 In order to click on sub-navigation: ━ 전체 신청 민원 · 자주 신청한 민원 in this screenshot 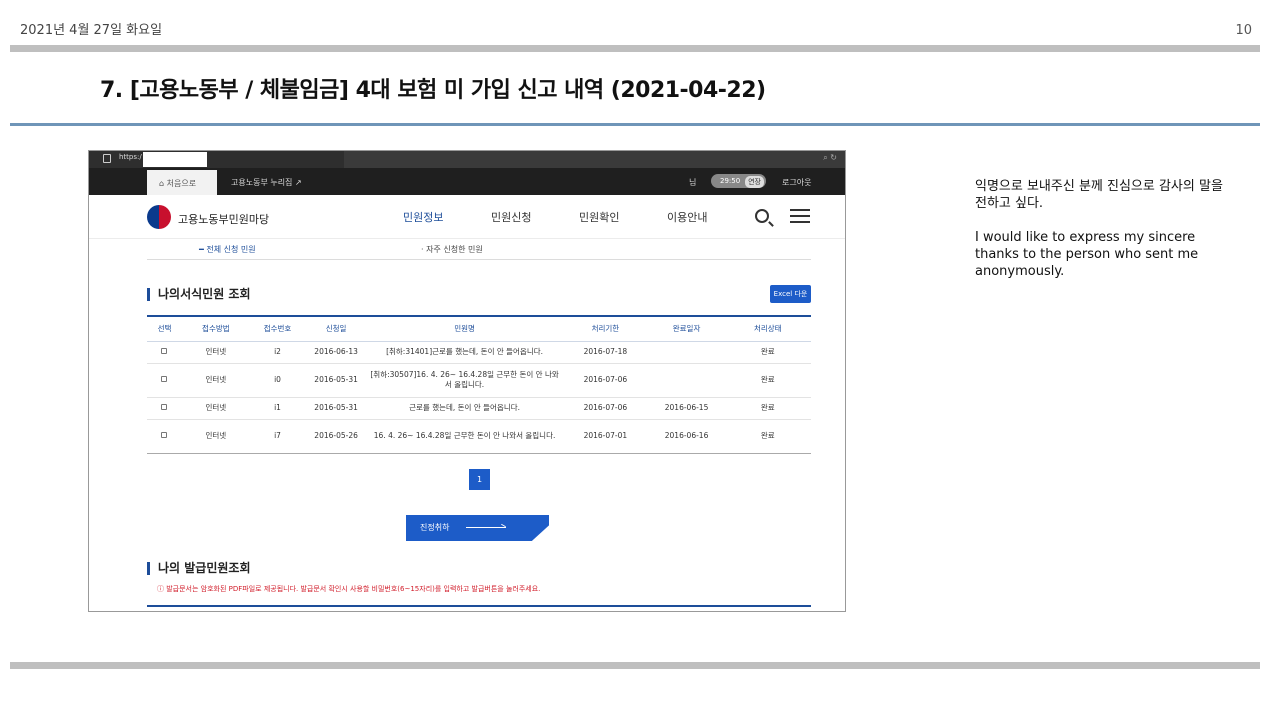, I will do `click(479, 249)`.